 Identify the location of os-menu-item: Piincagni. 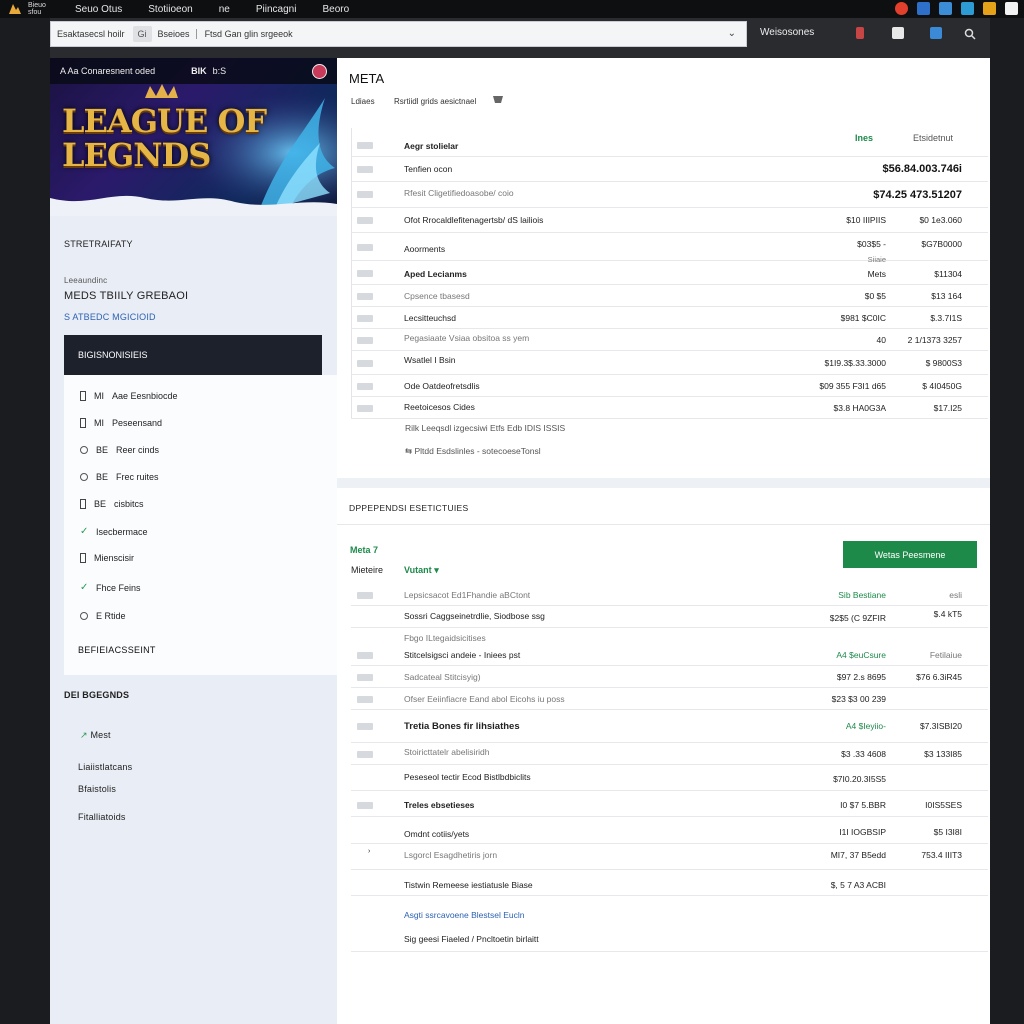
(276, 9).